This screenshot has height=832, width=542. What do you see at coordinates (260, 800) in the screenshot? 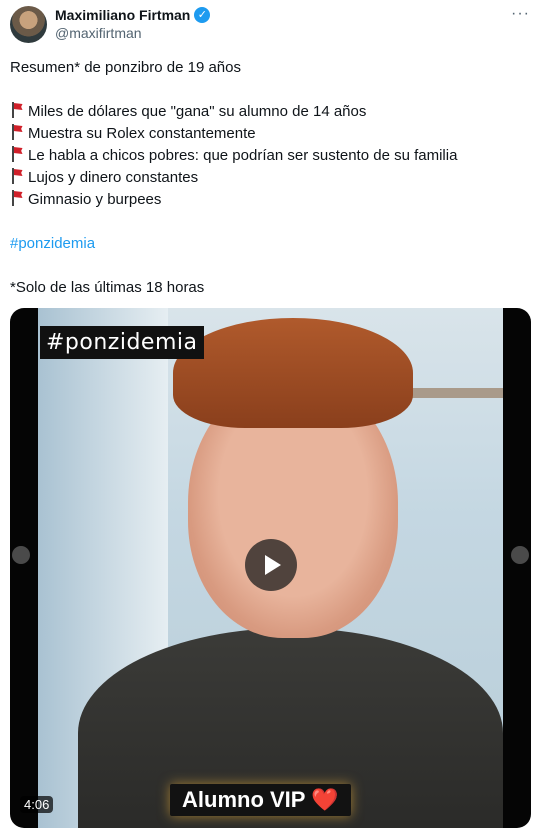
I see `video-caption: Alumno VIP ❤️` at bounding box center [260, 800].